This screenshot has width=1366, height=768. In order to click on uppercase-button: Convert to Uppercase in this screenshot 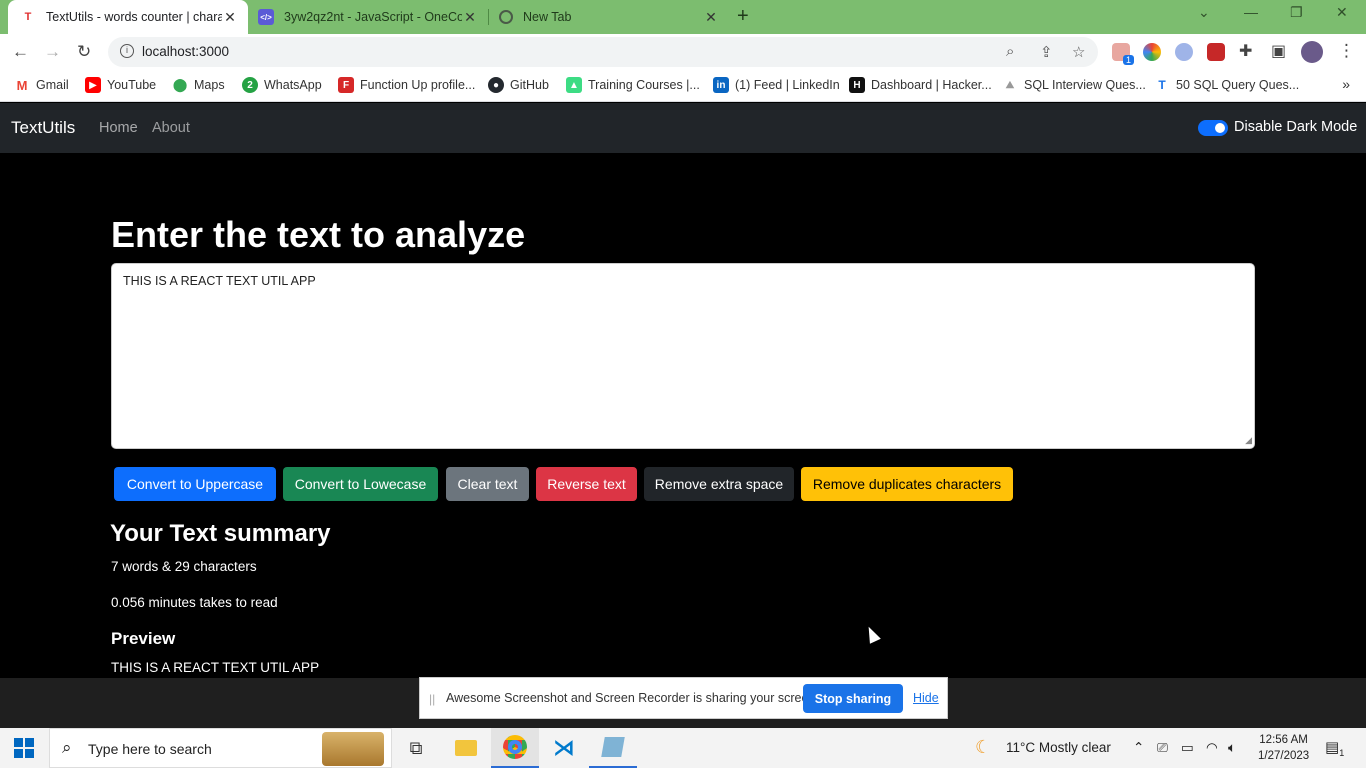, I will do `click(195, 484)`.